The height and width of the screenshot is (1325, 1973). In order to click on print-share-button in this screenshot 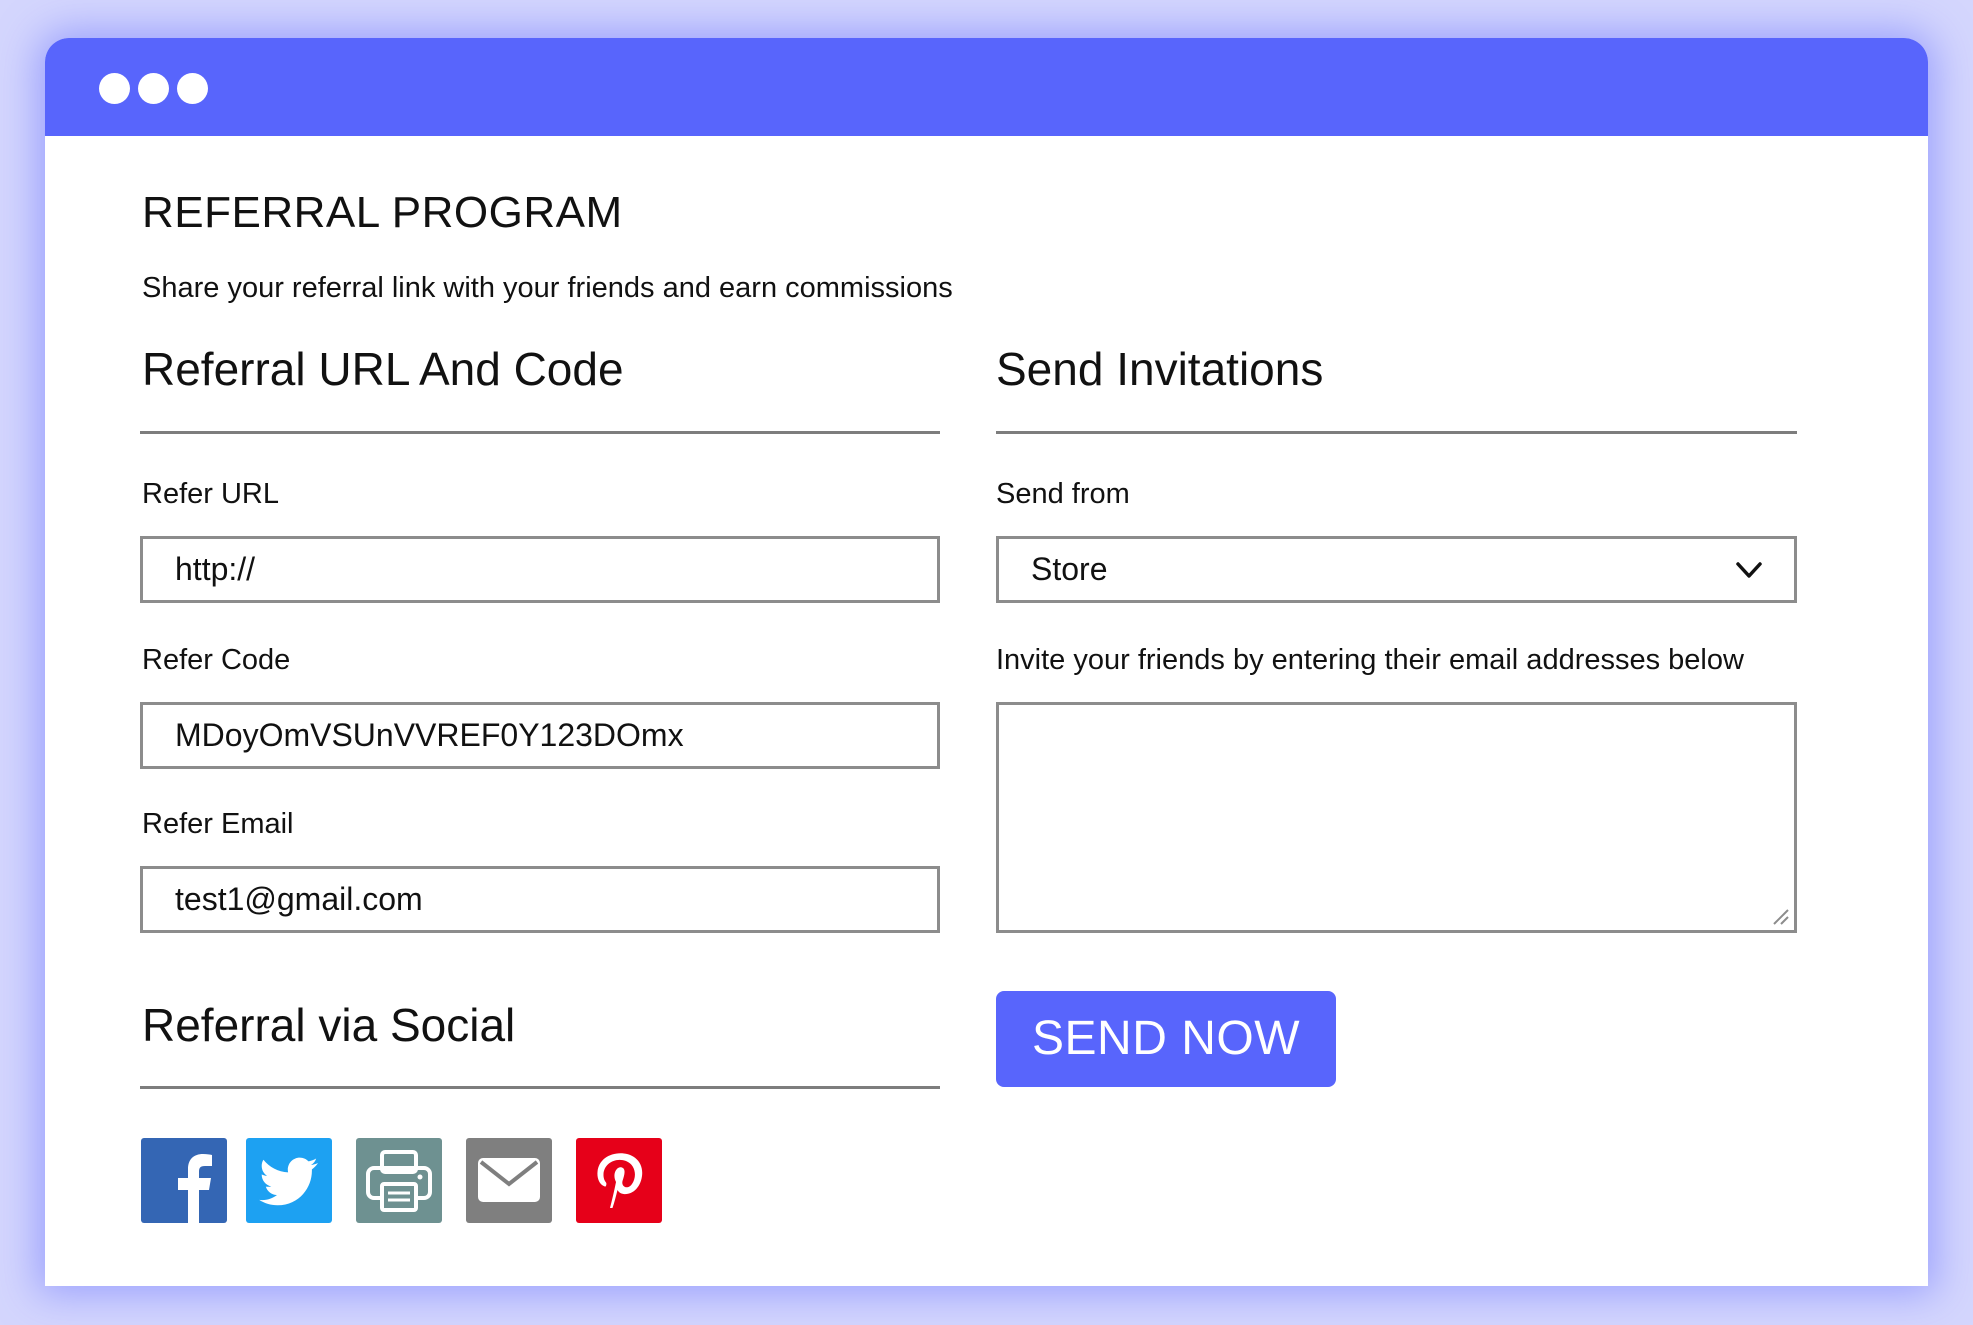, I will do `click(399, 1180)`.